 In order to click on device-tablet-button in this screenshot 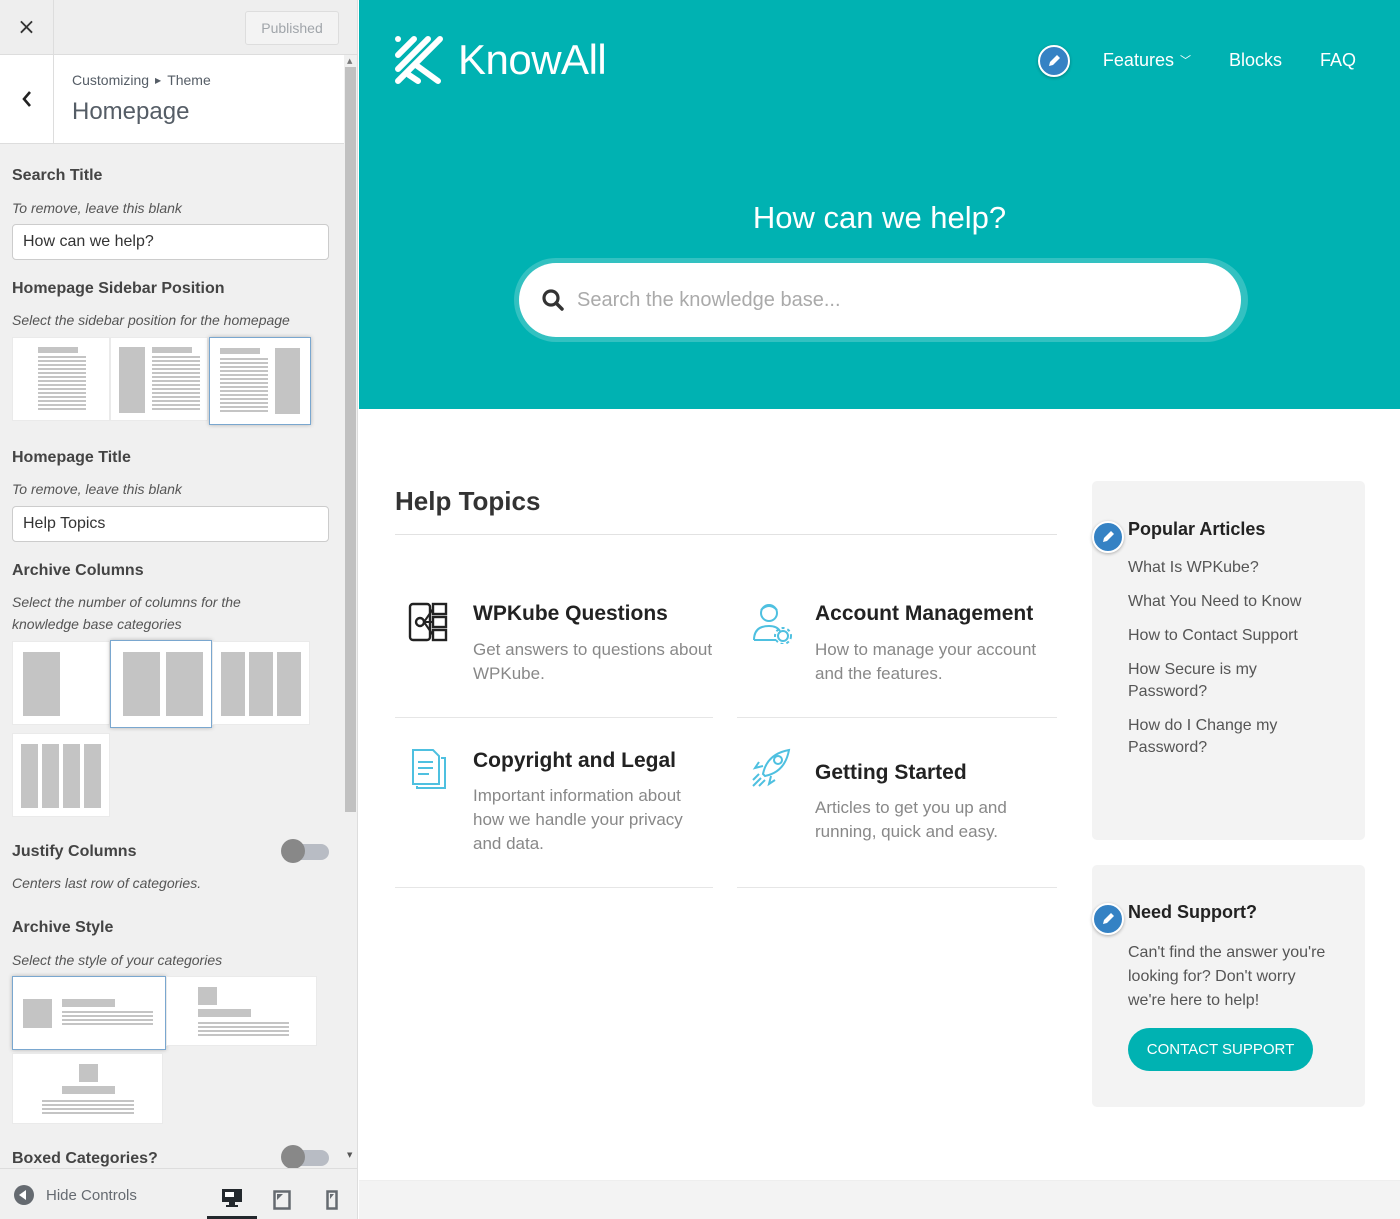, I will do `click(282, 1199)`.